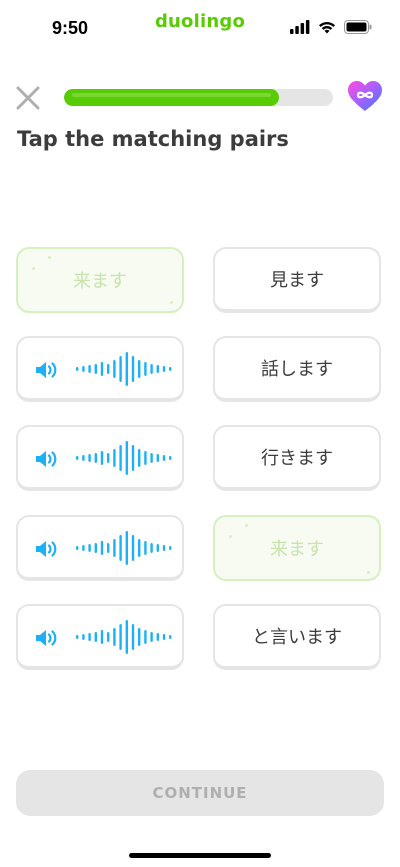 Image resolution: width=400 pixels, height=867 pixels. I want to click on continue-label: CONTINUE, so click(200, 793).